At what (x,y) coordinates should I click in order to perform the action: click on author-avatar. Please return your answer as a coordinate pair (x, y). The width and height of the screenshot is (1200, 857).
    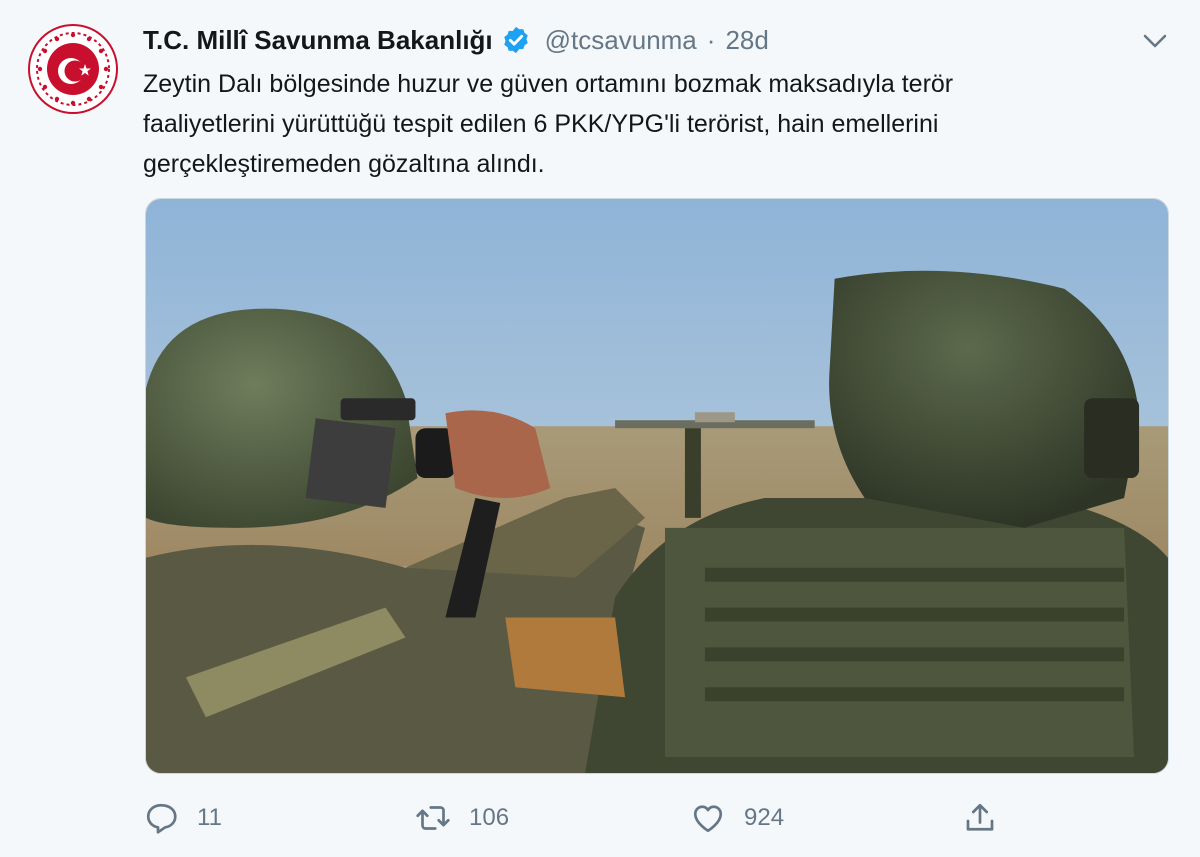
    Looking at the image, I should click on (73, 69).